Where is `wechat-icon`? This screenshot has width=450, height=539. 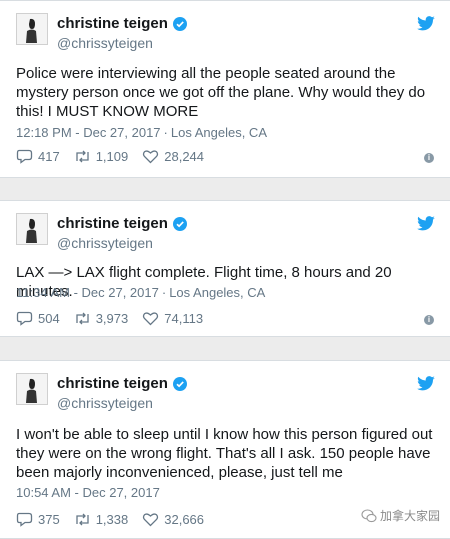
wechat-icon is located at coordinates (369, 515).